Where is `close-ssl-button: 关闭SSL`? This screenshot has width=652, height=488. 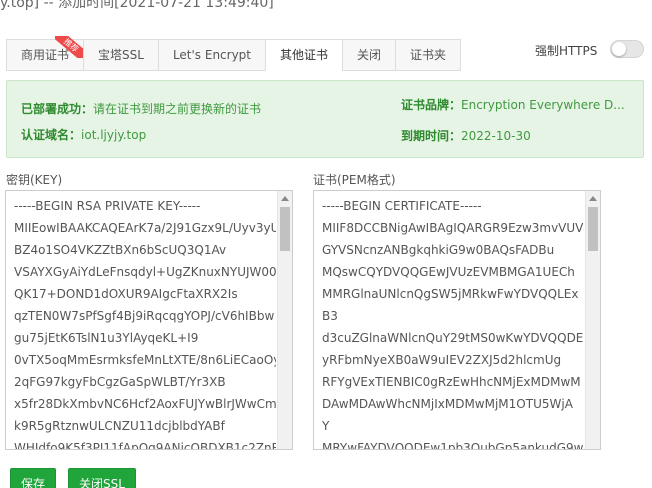
close-ssl-button: 关闭SSL is located at coordinates (102, 478).